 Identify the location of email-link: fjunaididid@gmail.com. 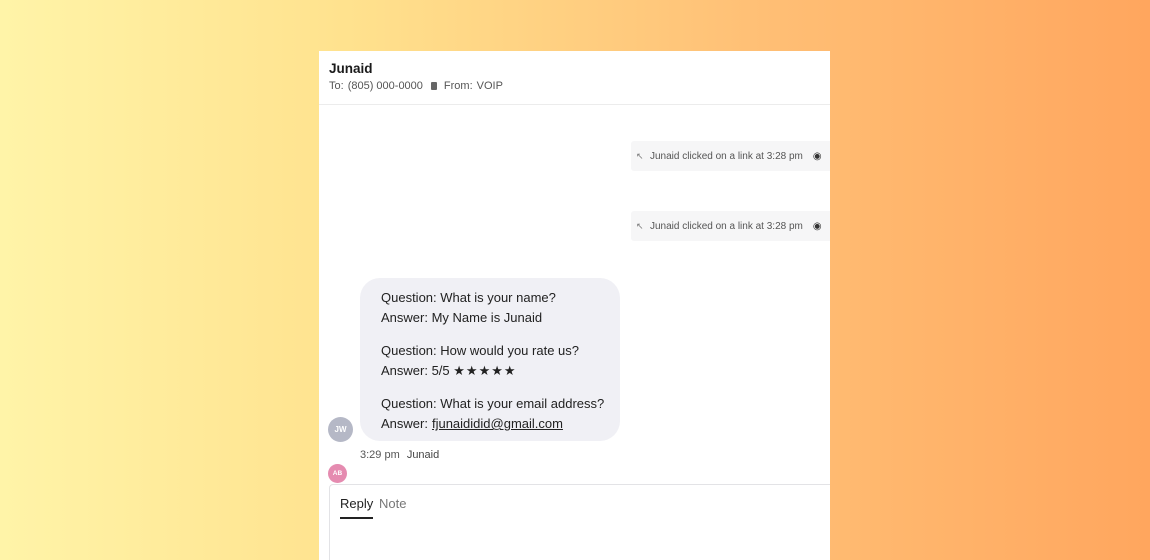
(497, 423).